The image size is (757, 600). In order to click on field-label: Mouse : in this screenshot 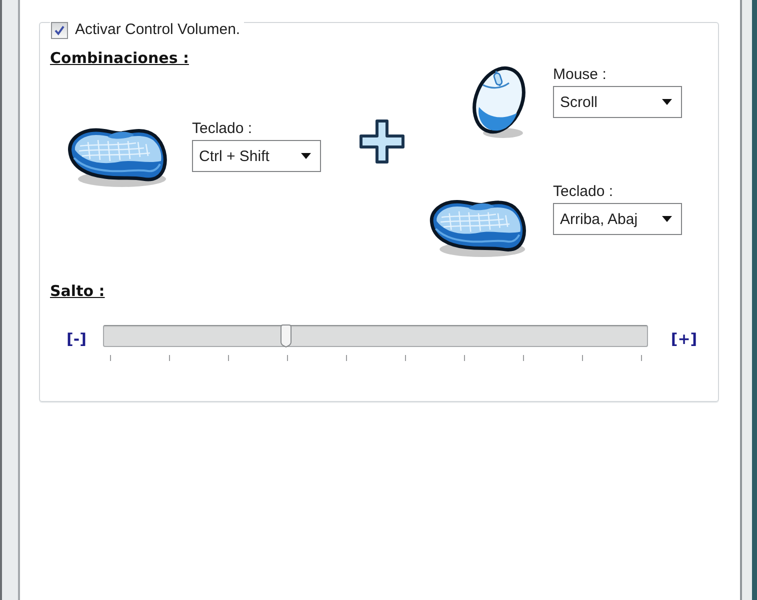, I will do `click(580, 75)`.